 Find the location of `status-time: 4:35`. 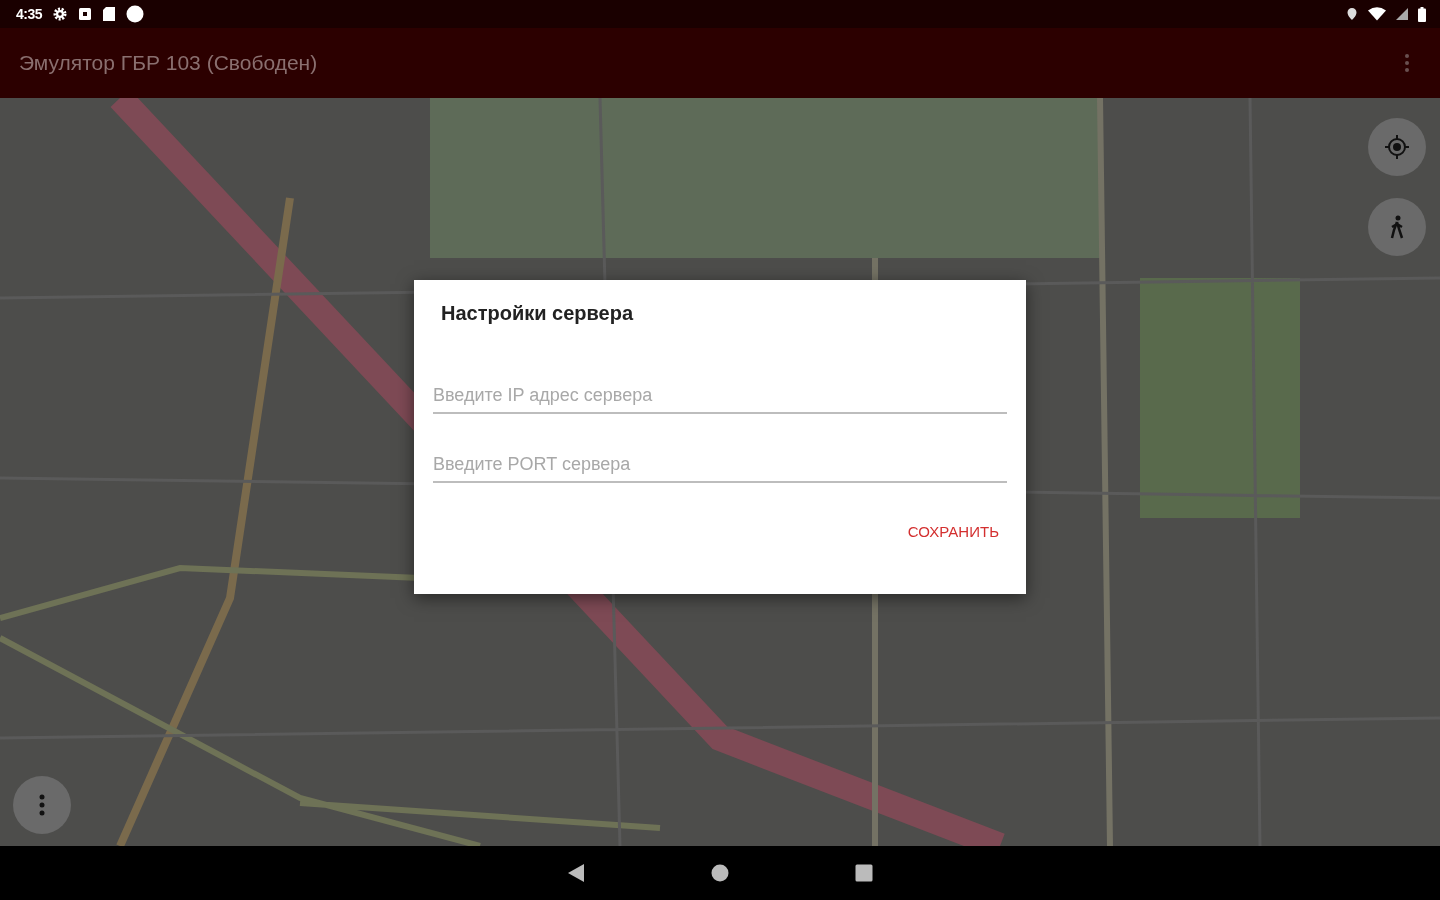

status-time: 4:35 is located at coordinates (29, 14).